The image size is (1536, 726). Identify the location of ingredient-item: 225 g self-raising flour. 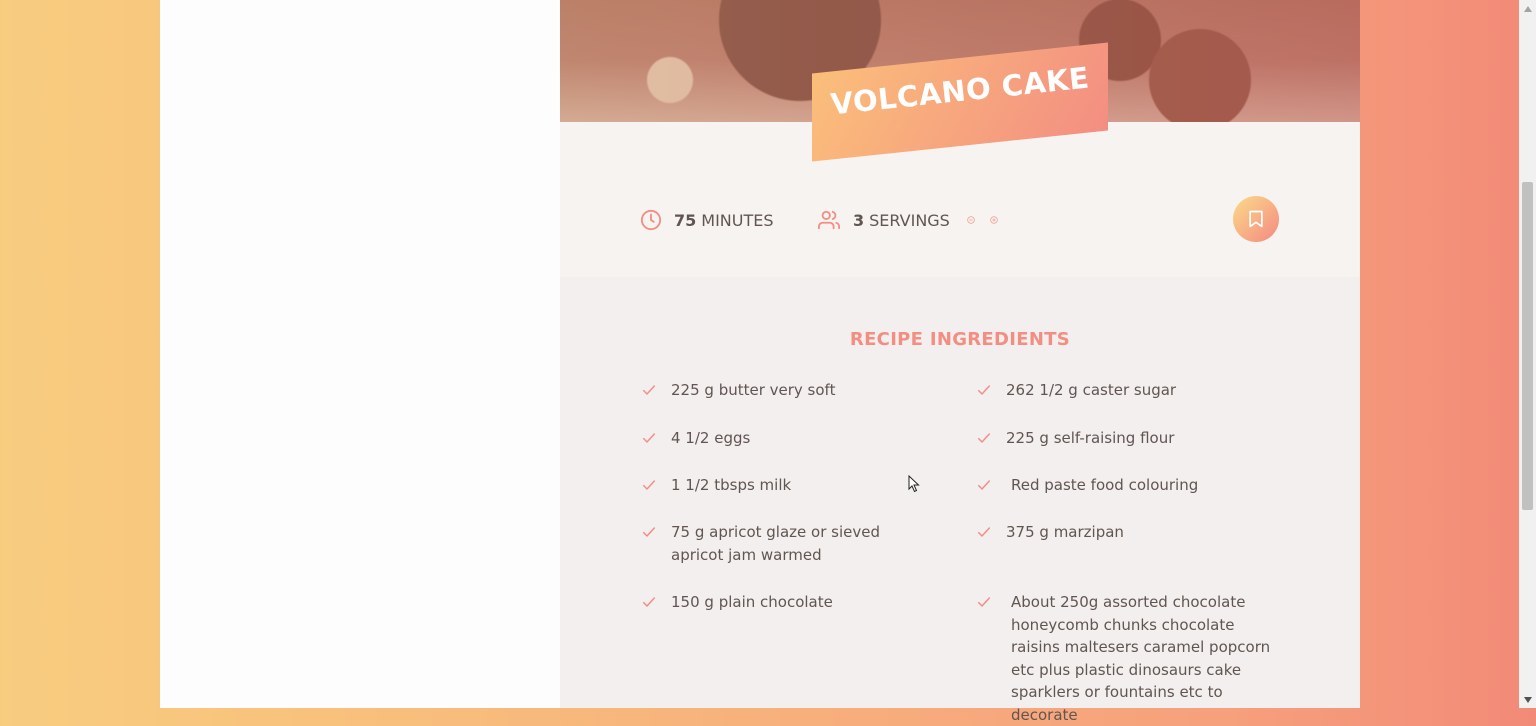
(1127, 438).